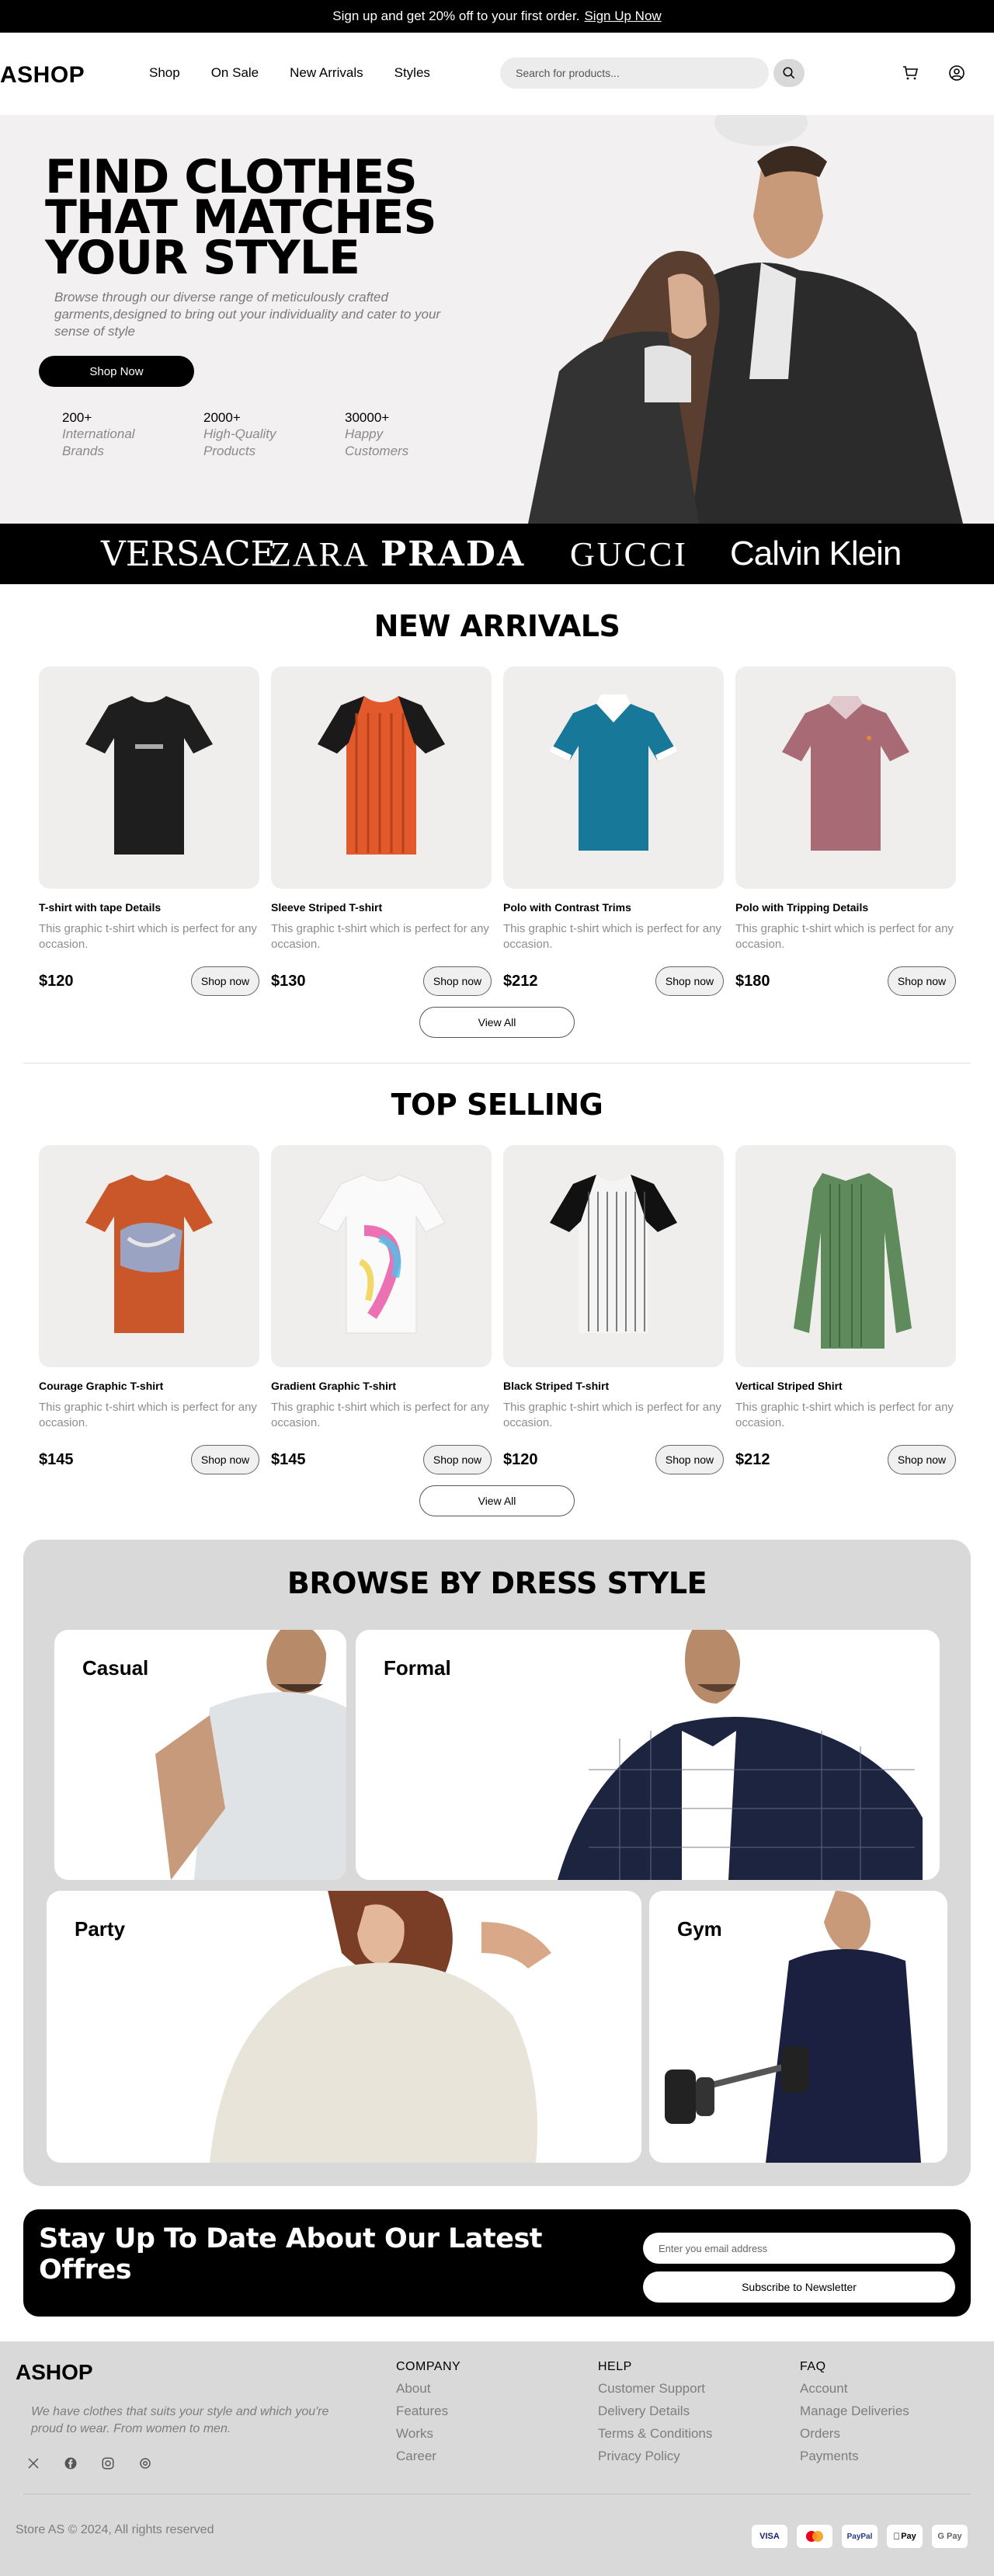 The image size is (994, 2576). Describe the element at coordinates (291, 2254) in the screenshot. I see `newsletter-title: Stay Up To Date About Our Latest Offres` at that location.